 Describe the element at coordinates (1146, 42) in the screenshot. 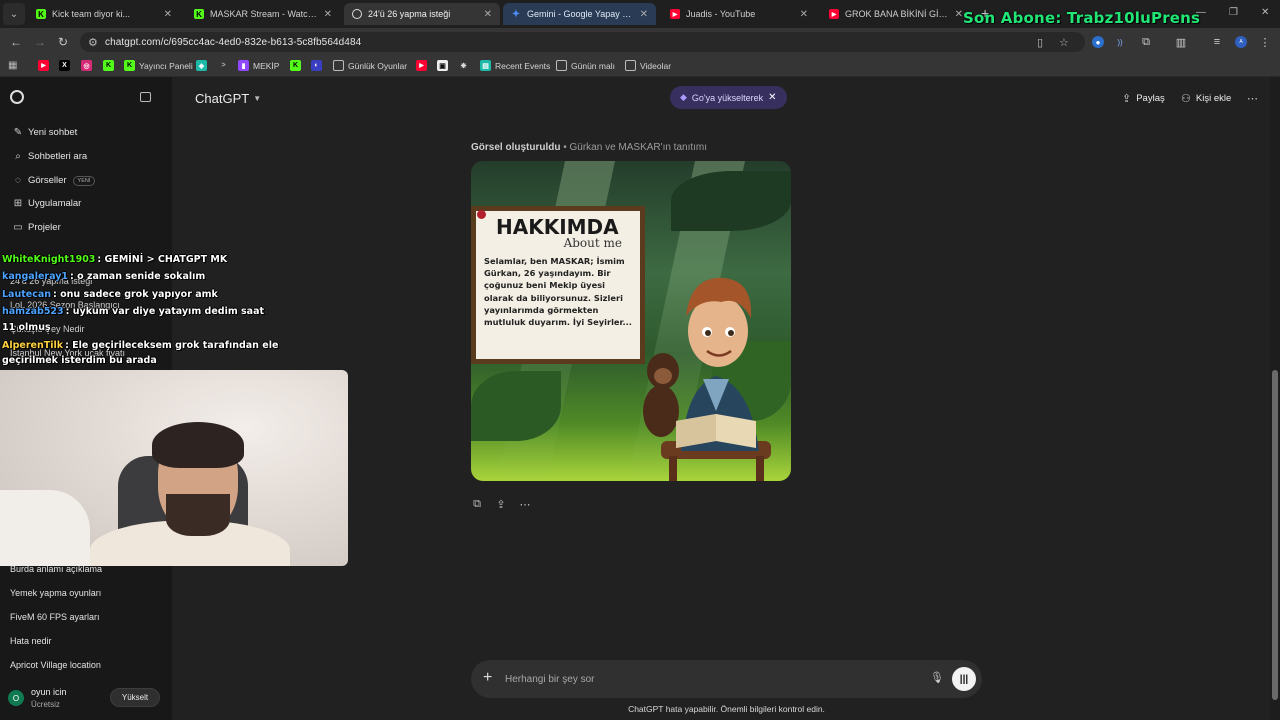

I see `puzzle-icon: ⧉` at that location.